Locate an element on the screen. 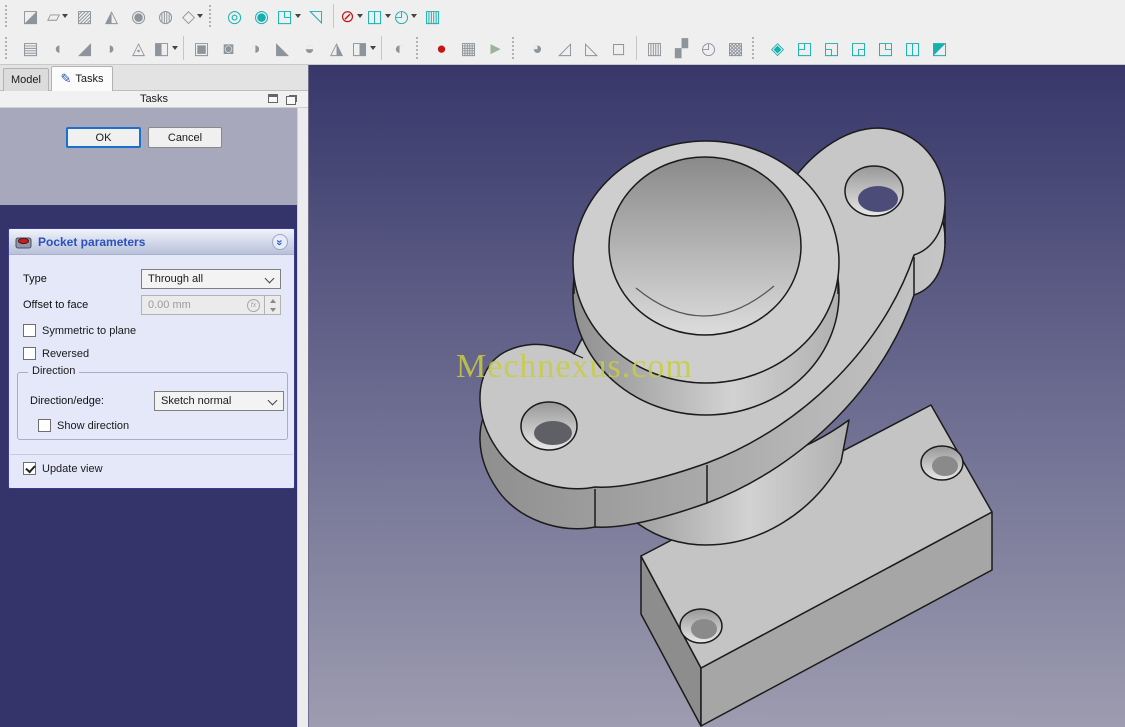  clone-button: ◍ is located at coordinates (165, 16).